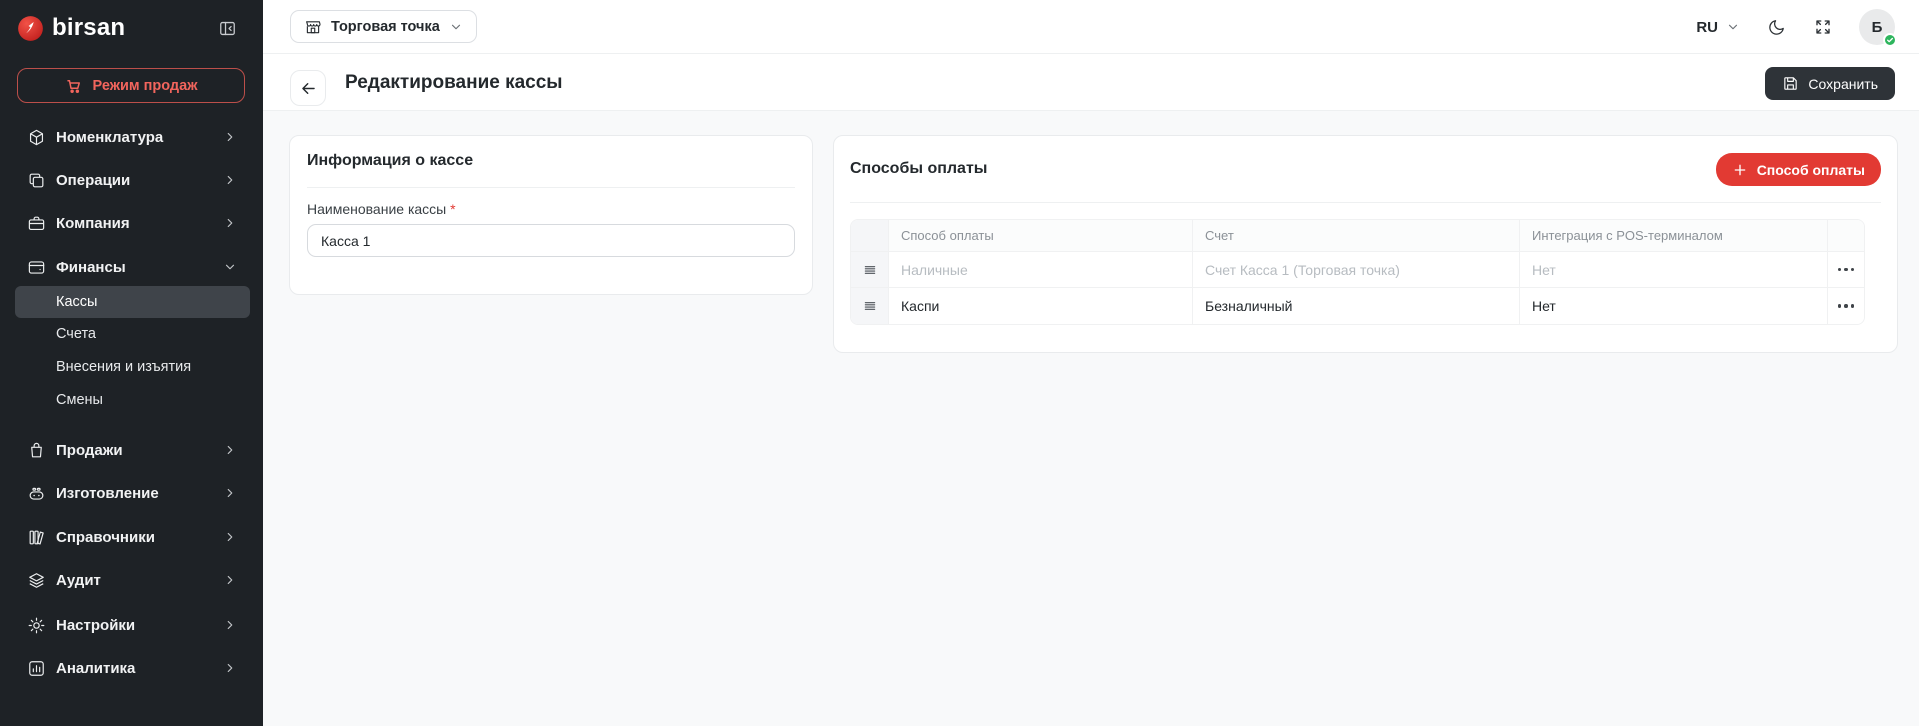 The image size is (1919, 726). What do you see at coordinates (36, 450) in the screenshot?
I see `shopping-bag-icon` at bounding box center [36, 450].